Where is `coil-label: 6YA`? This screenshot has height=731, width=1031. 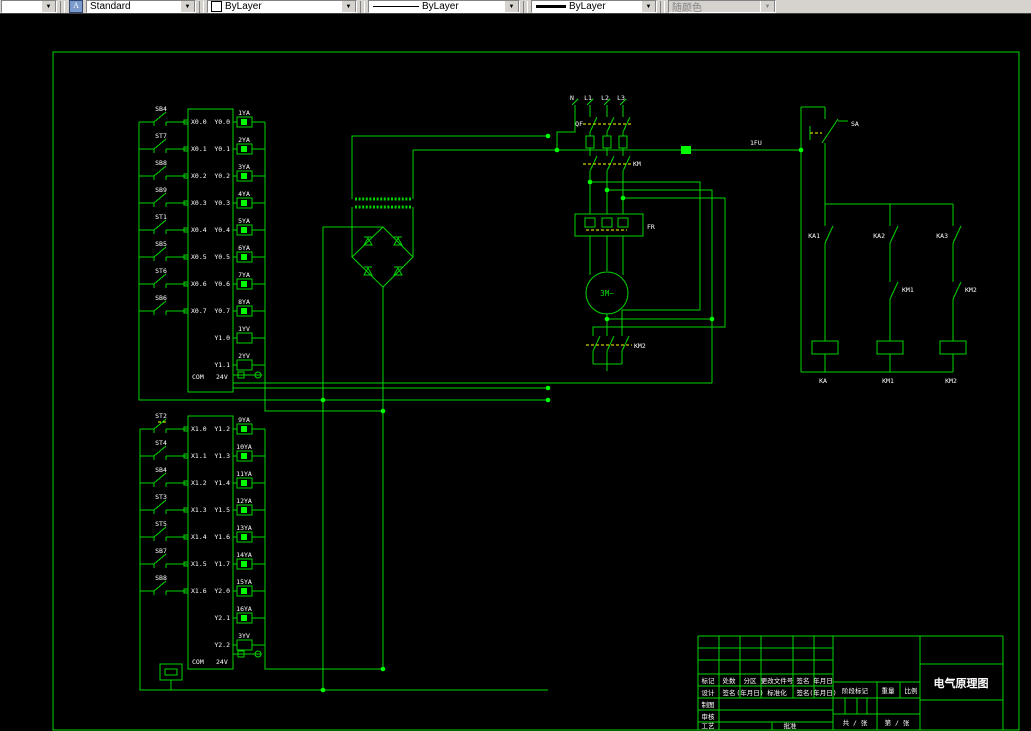
coil-label: 6YA is located at coordinates (244, 248).